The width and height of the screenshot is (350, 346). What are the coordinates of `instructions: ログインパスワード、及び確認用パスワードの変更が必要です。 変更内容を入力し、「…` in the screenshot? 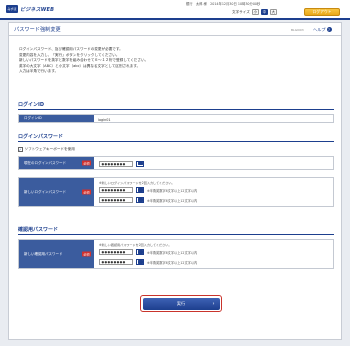 It's located at (83, 61).